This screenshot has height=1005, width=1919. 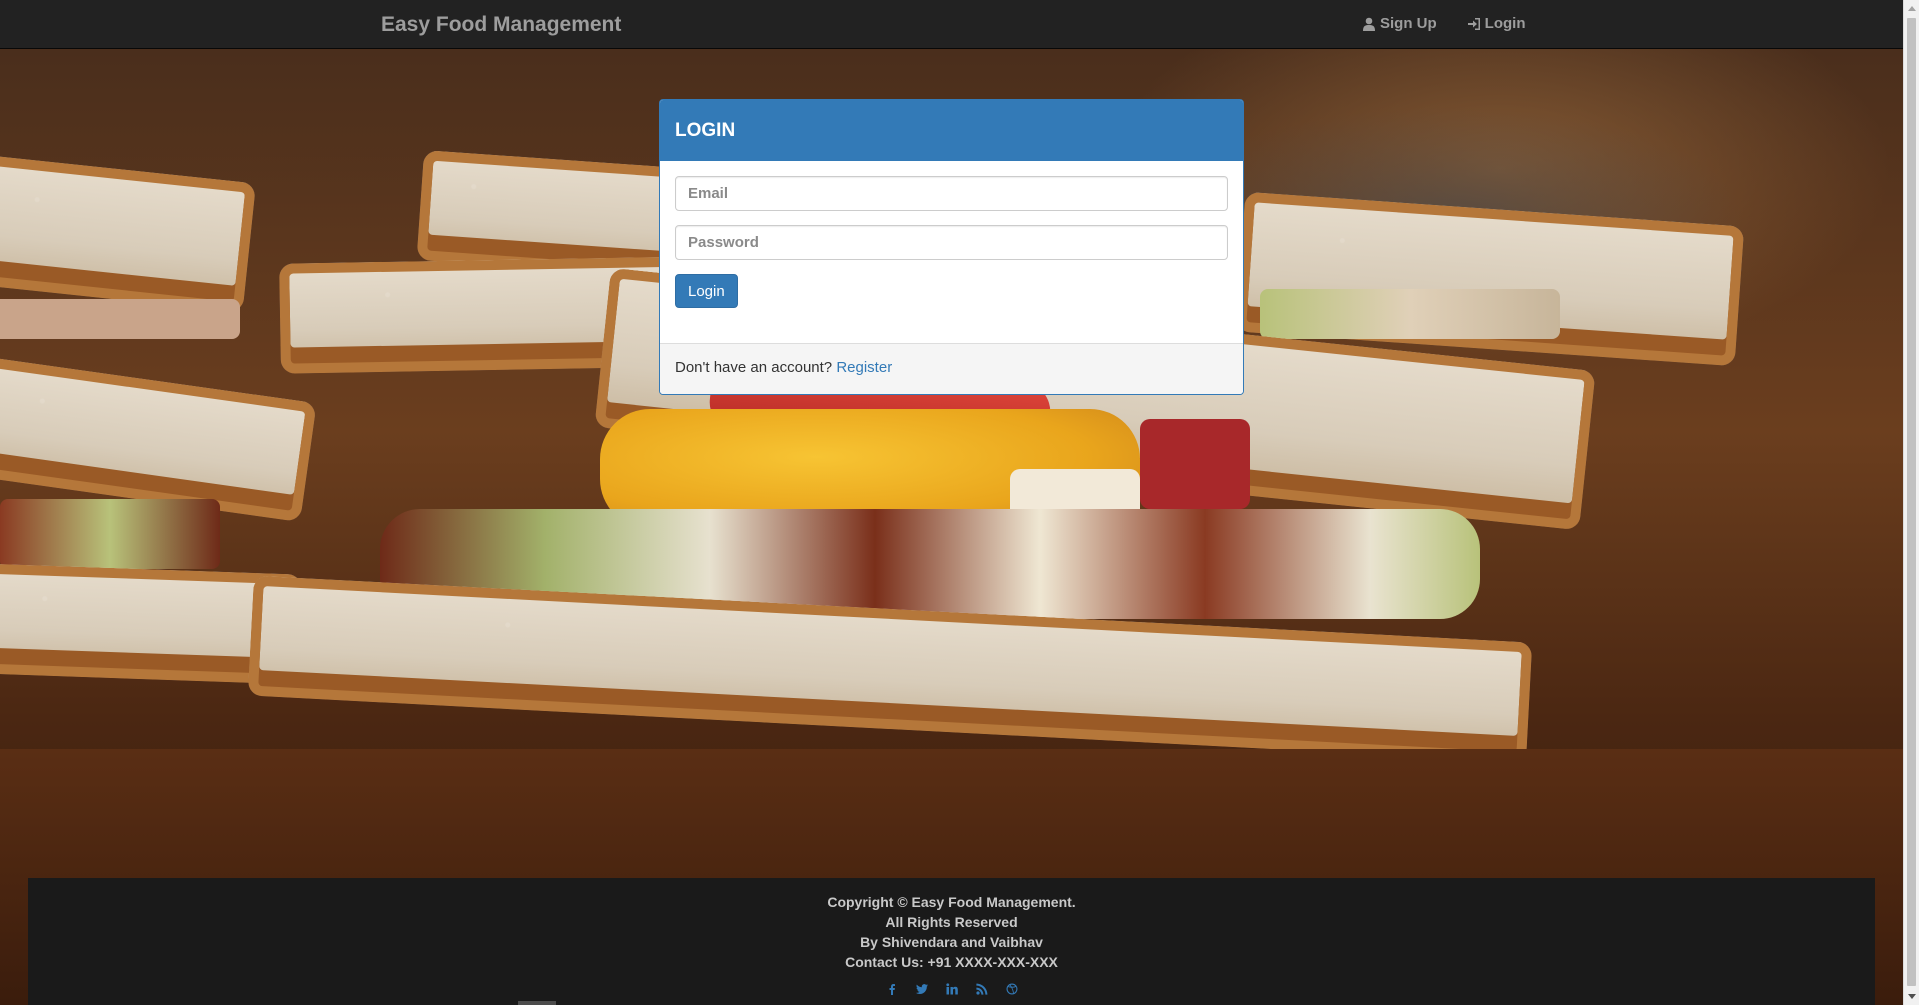 I want to click on social-links, so click(x=951, y=989).